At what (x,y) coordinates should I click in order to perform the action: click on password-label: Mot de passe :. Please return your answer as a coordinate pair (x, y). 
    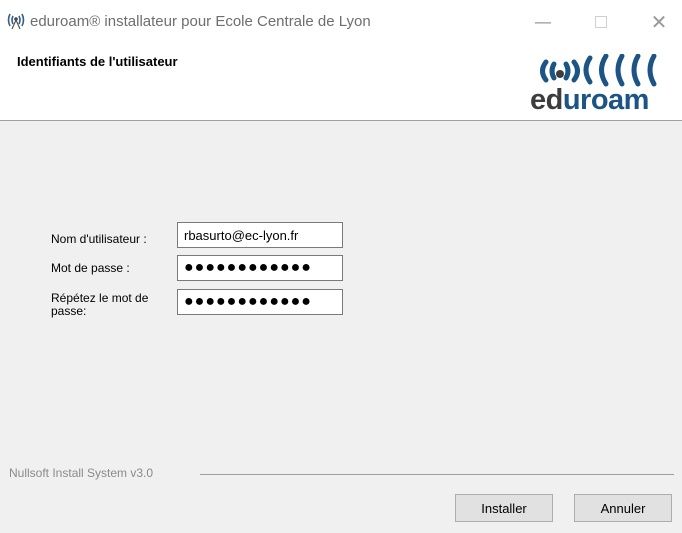
    Looking at the image, I should click on (90, 268).